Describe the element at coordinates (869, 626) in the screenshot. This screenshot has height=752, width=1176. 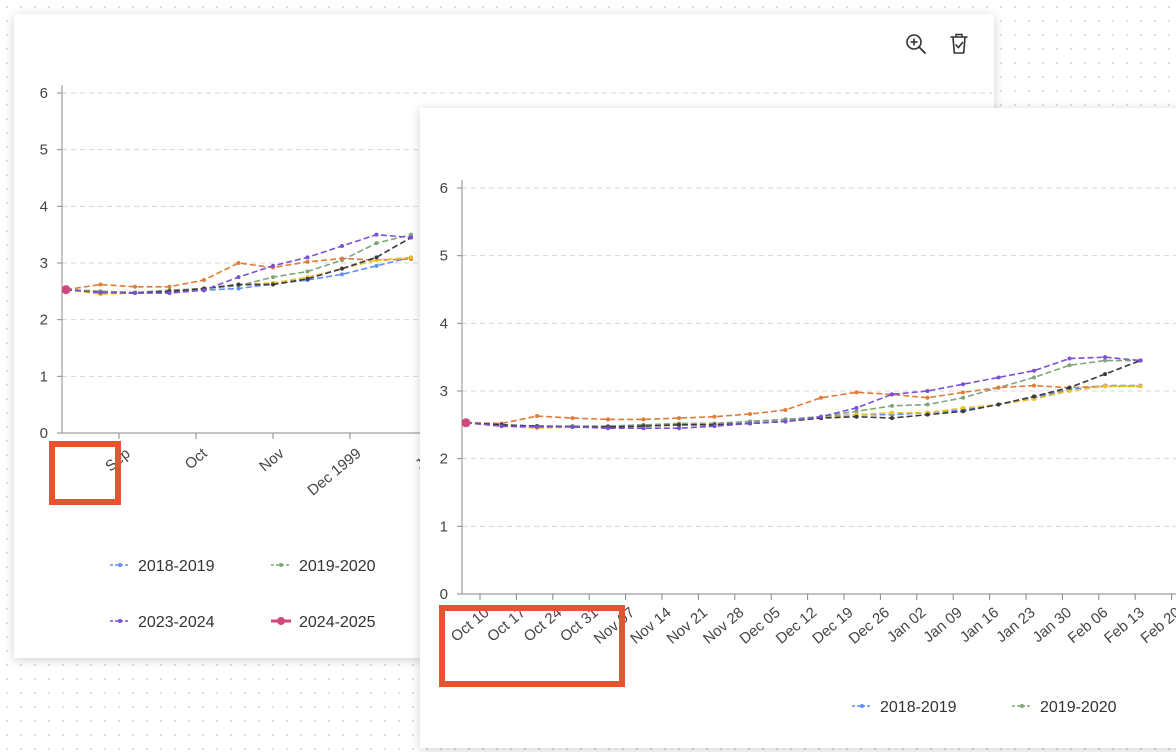
I see `x-tick-label: Dec 26` at that location.